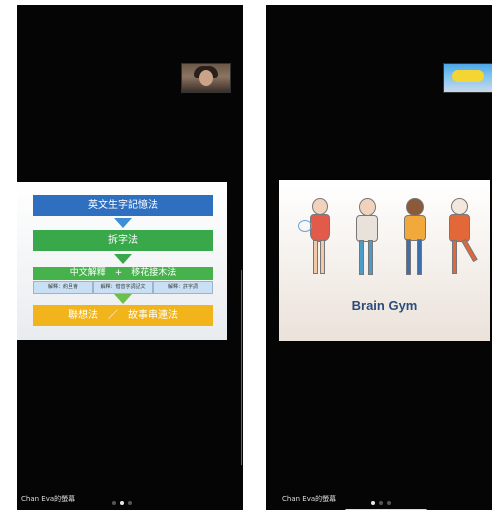 The height and width of the screenshot is (517, 498). Describe the element at coordinates (384, 305) in the screenshot. I see `slide-title: Brain Gym` at that location.